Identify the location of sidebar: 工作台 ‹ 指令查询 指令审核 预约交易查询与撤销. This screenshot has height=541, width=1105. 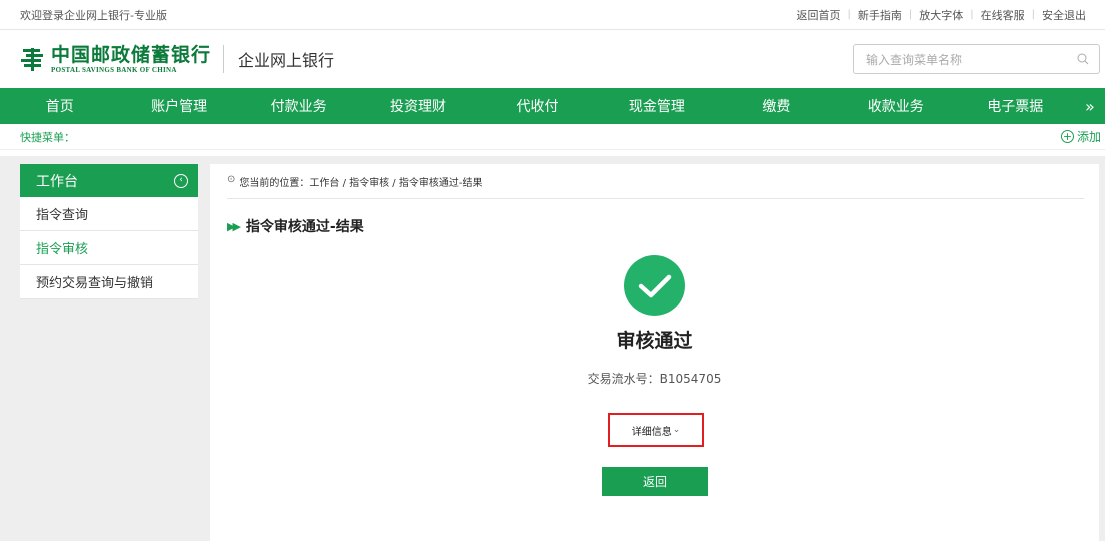
(109, 231).